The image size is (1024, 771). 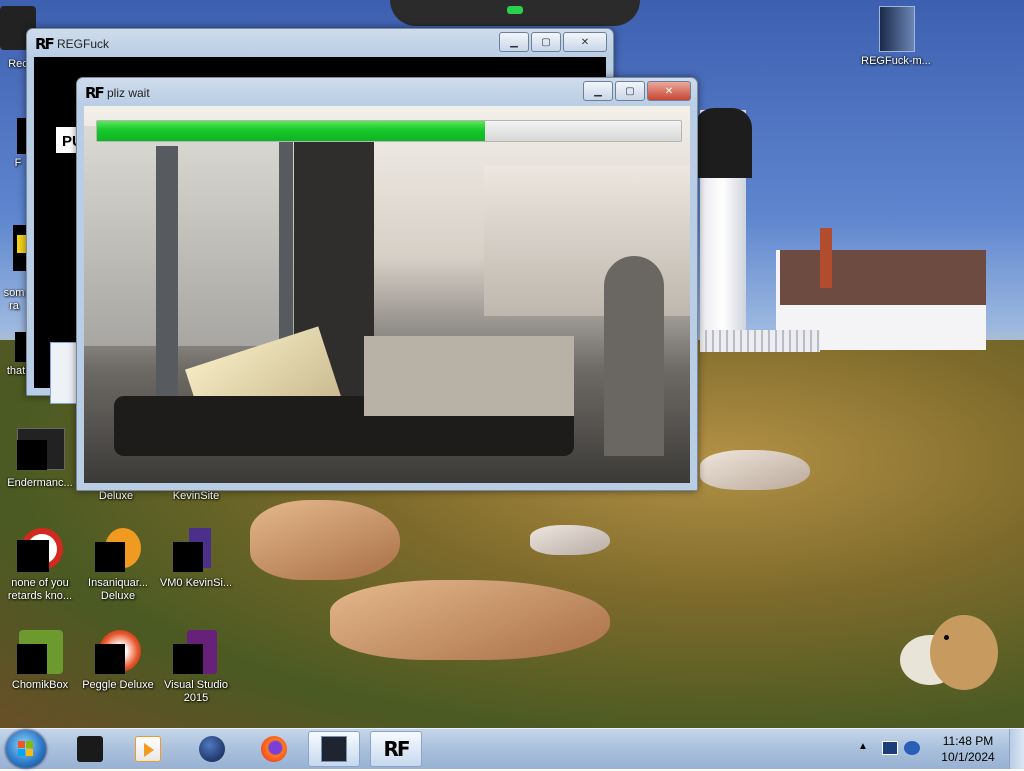 What do you see at coordinates (826, 258) in the screenshot?
I see `wallpaper-chimney` at bounding box center [826, 258].